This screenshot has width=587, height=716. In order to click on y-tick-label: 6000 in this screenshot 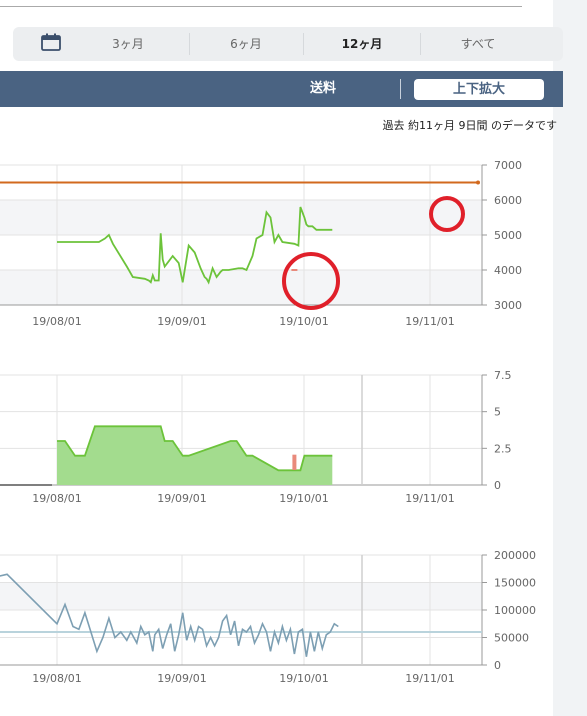, I will do `click(508, 200)`.